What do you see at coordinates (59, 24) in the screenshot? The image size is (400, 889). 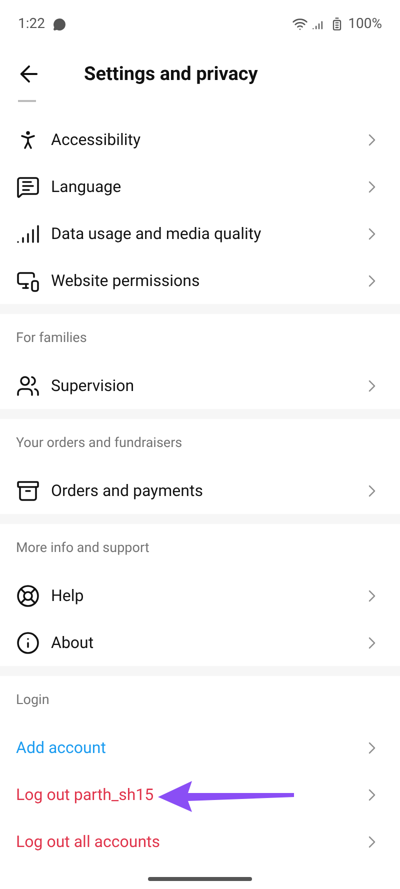 I see `chat-icon` at bounding box center [59, 24].